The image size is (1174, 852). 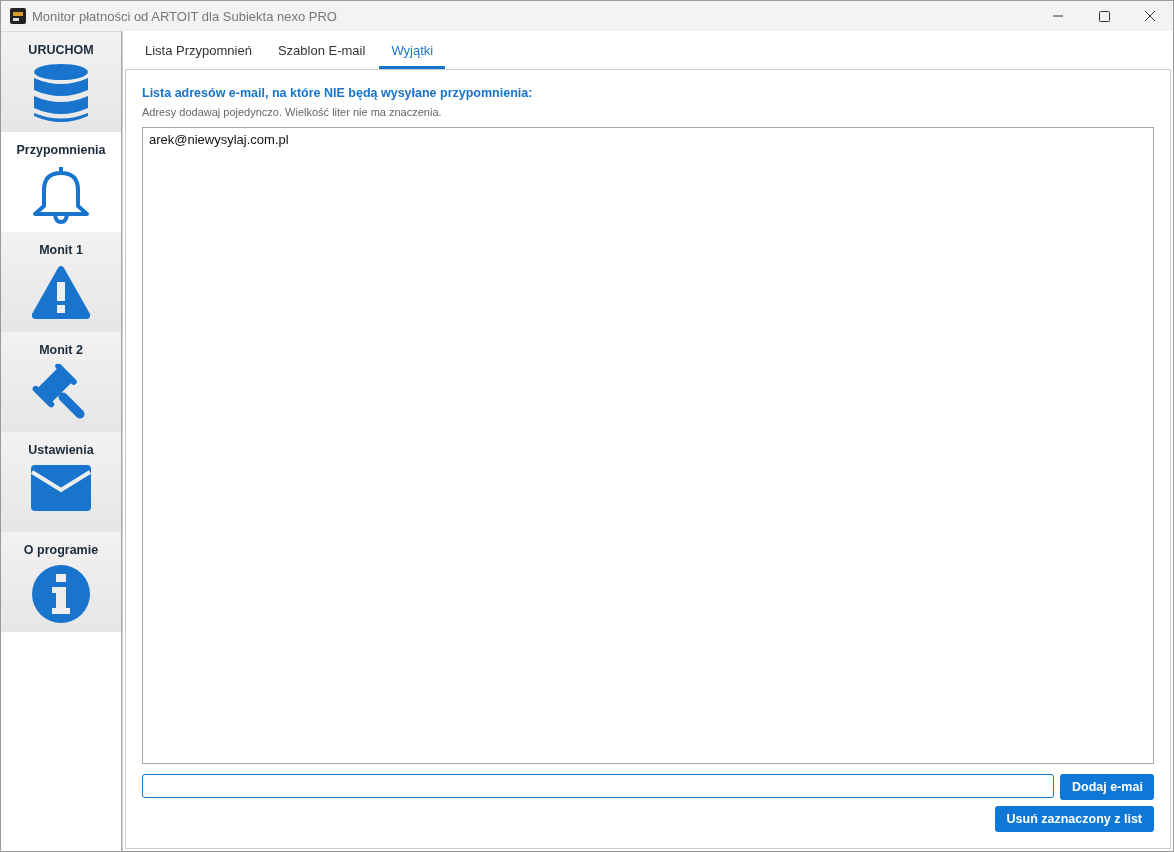 I want to click on sidebar-item-label: Monit 2, so click(x=61, y=350).